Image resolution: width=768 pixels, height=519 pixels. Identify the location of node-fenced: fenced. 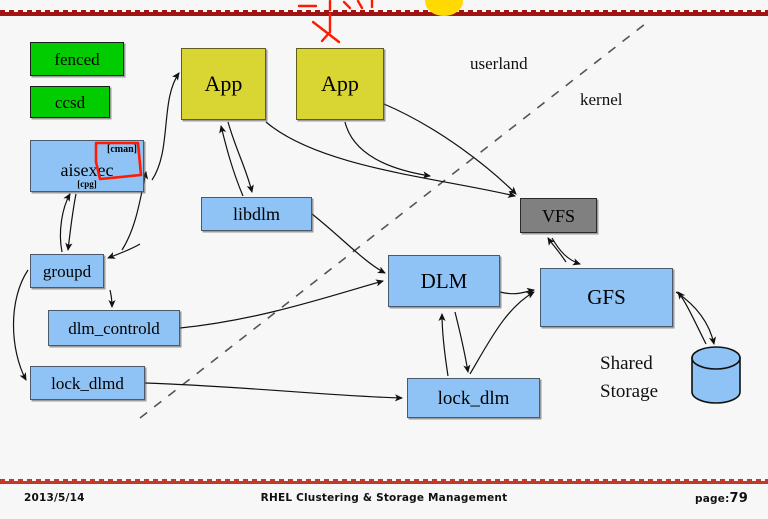
(77, 59).